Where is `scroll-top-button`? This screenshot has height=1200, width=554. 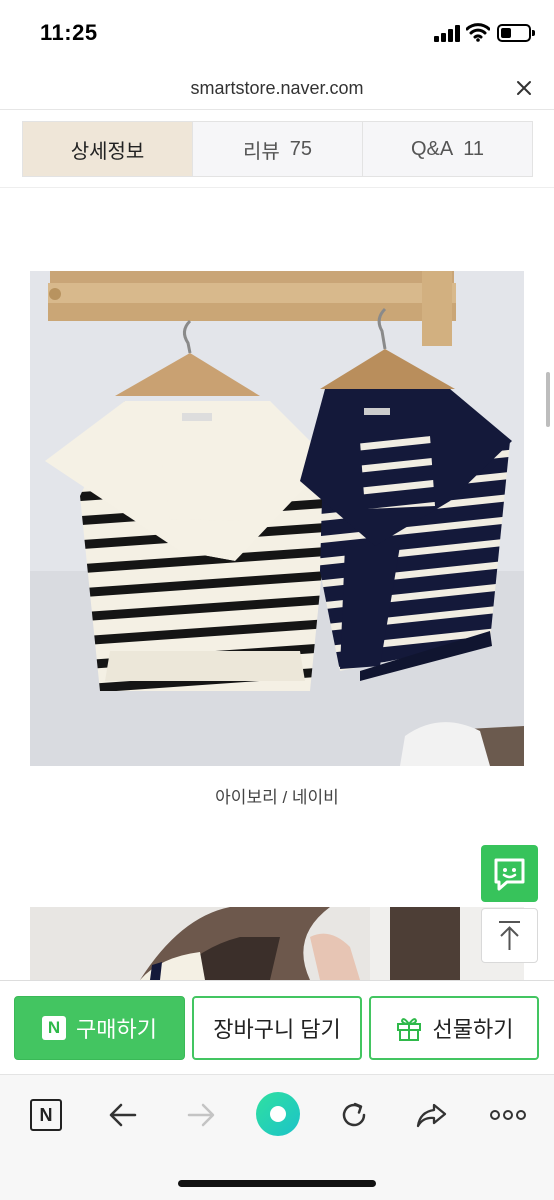
scroll-top-button is located at coordinates (509, 935).